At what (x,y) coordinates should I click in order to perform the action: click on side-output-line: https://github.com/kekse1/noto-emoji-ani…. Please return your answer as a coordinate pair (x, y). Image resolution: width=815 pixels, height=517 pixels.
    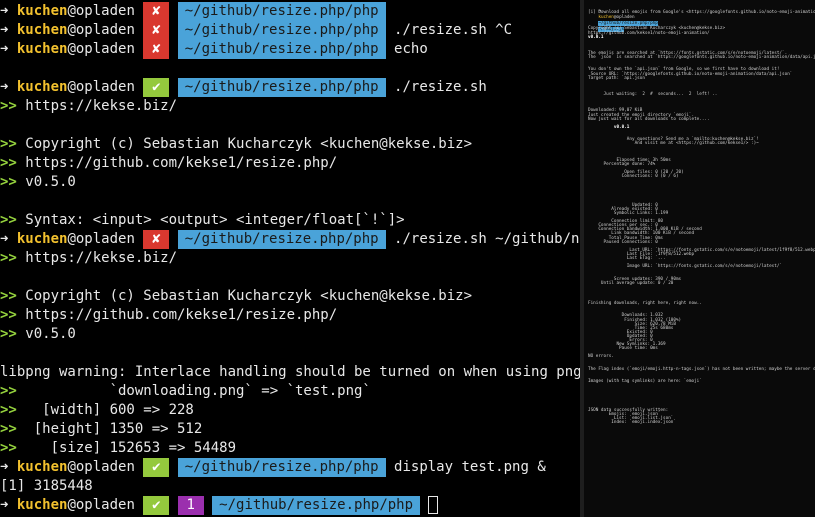
    Looking at the image, I should click on (649, 33).